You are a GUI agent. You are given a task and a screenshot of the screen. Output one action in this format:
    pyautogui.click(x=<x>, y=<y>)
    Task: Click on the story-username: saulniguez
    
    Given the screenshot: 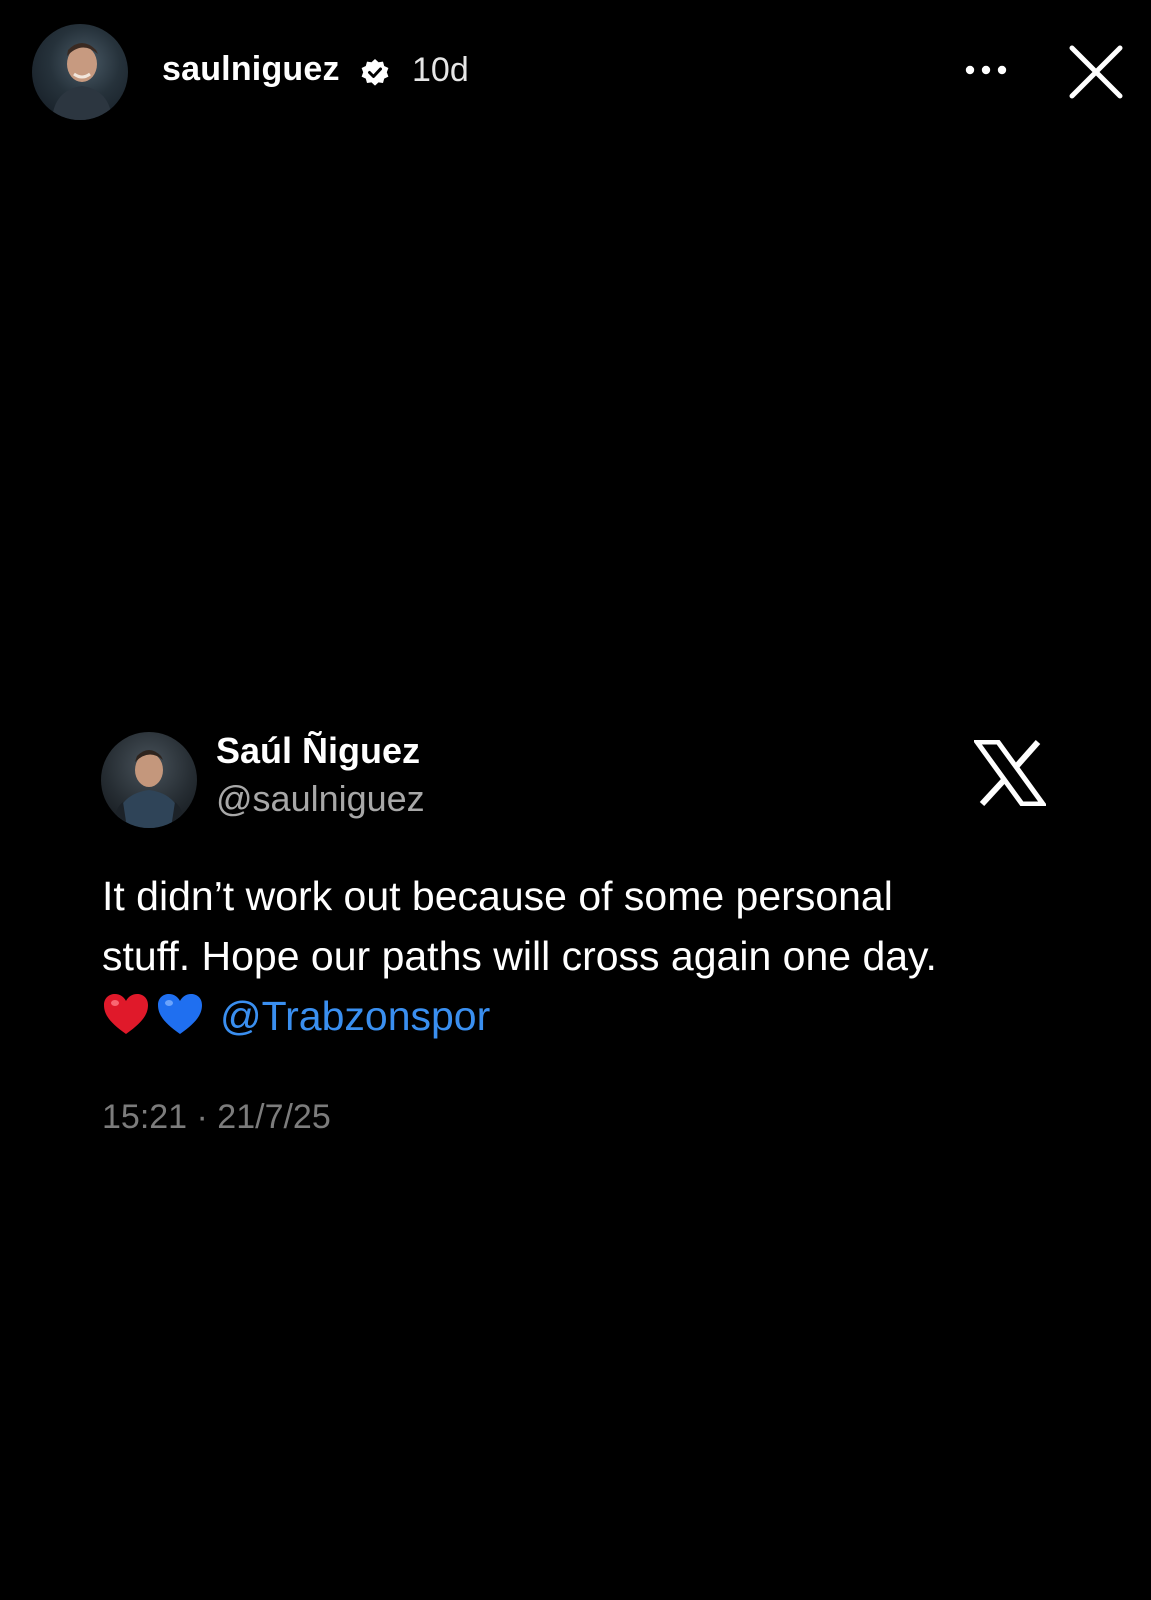 What is the action you would take?
    pyautogui.click(x=251, y=69)
    